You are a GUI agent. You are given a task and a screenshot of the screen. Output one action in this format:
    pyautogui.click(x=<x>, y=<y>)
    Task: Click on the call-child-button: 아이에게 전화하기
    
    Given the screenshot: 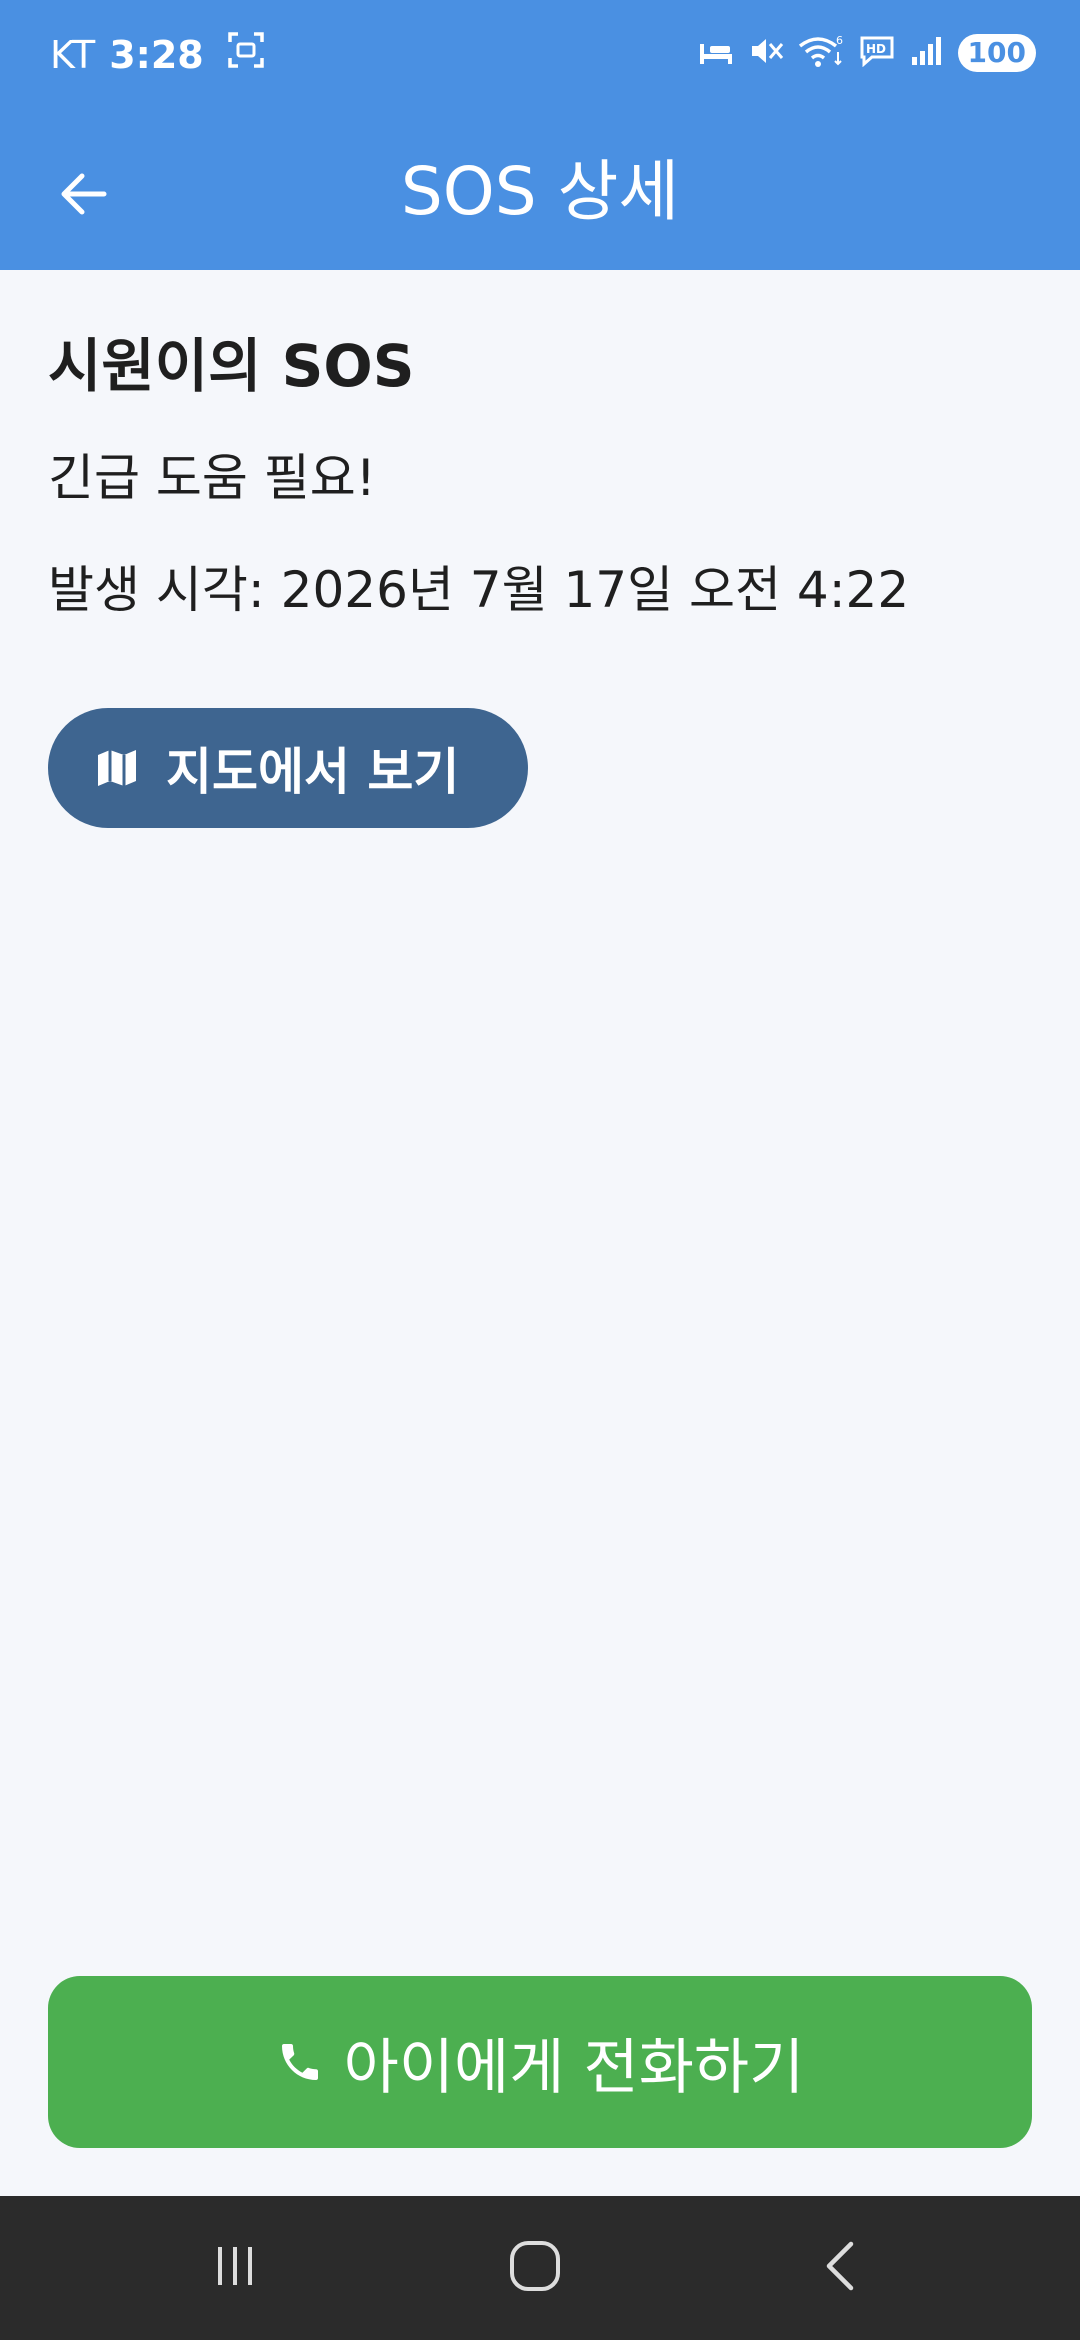 What is the action you would take?
    pyautogui.click(x=540, y=2062)
    